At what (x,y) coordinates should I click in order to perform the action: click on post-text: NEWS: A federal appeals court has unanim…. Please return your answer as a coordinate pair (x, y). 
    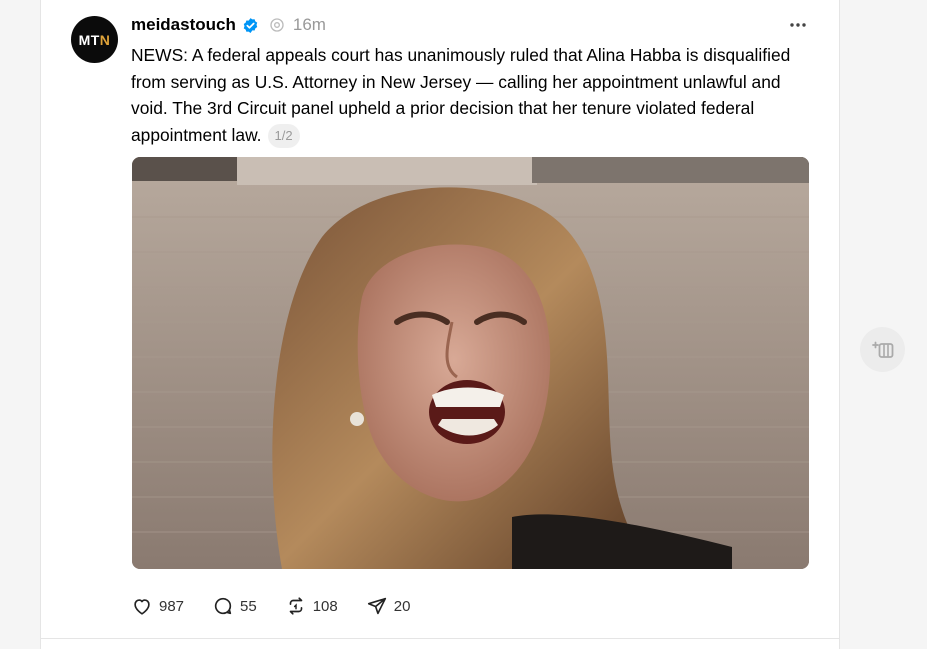
    Looking at the image, I should click on (461, 95).